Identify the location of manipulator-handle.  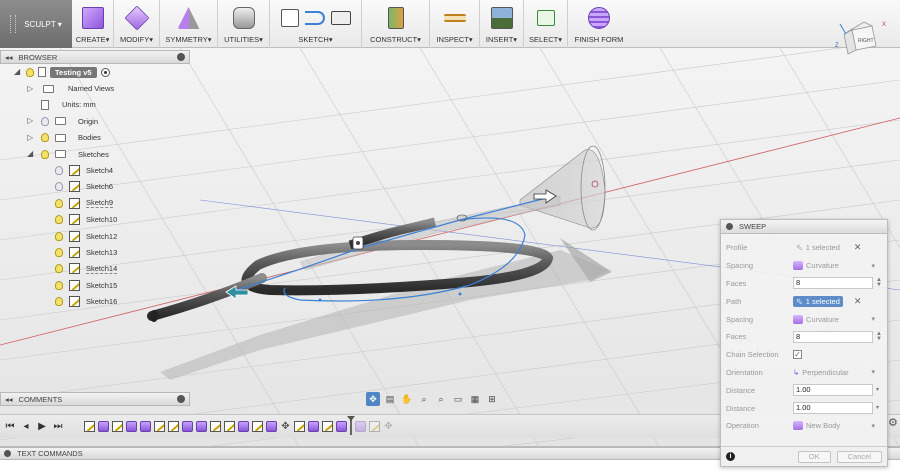
(358, 243).